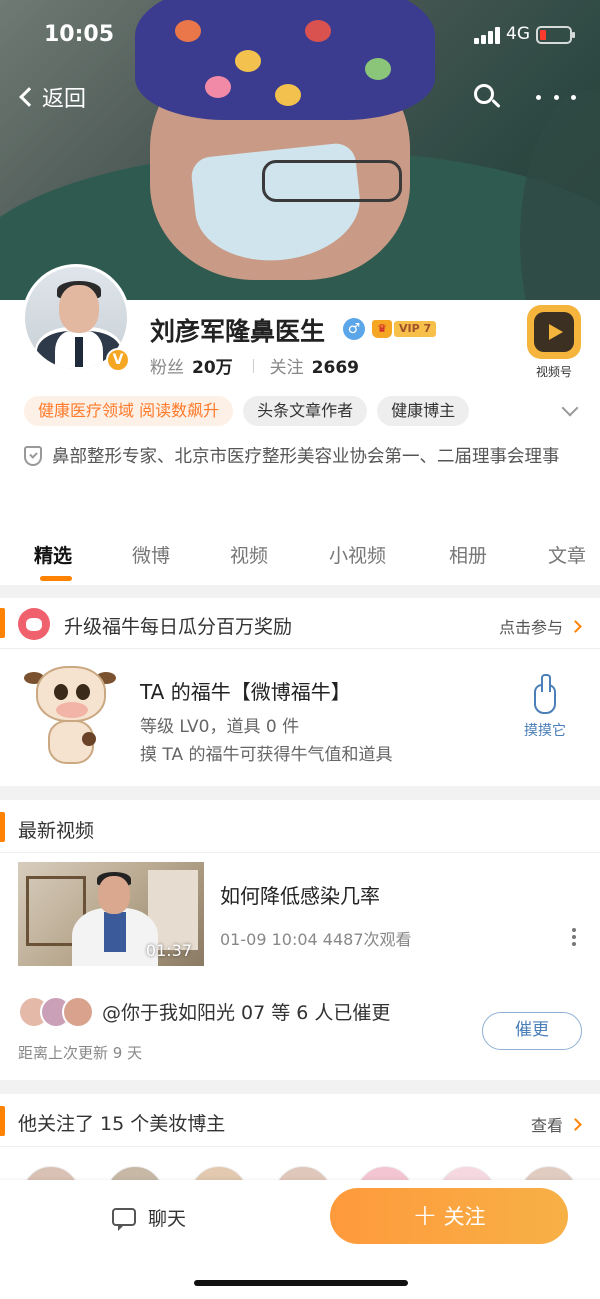 Image resolution: width=600 pixels, height=1299 pixels. Describe the element at coordinates (178, 627) in the screenshot. I see `fortune-section-title: 升级福牛每日瓜分百万奖励` at that location.